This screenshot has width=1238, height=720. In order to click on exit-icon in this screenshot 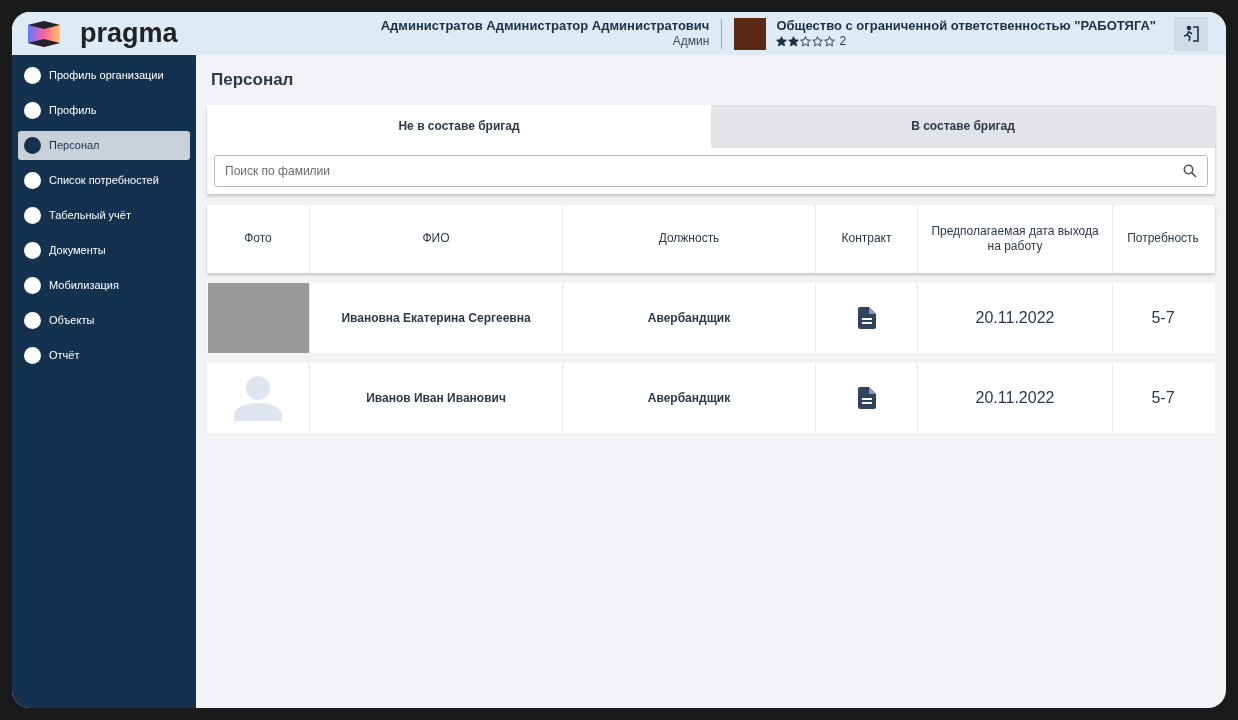, I will do `click(1191, 33)`.